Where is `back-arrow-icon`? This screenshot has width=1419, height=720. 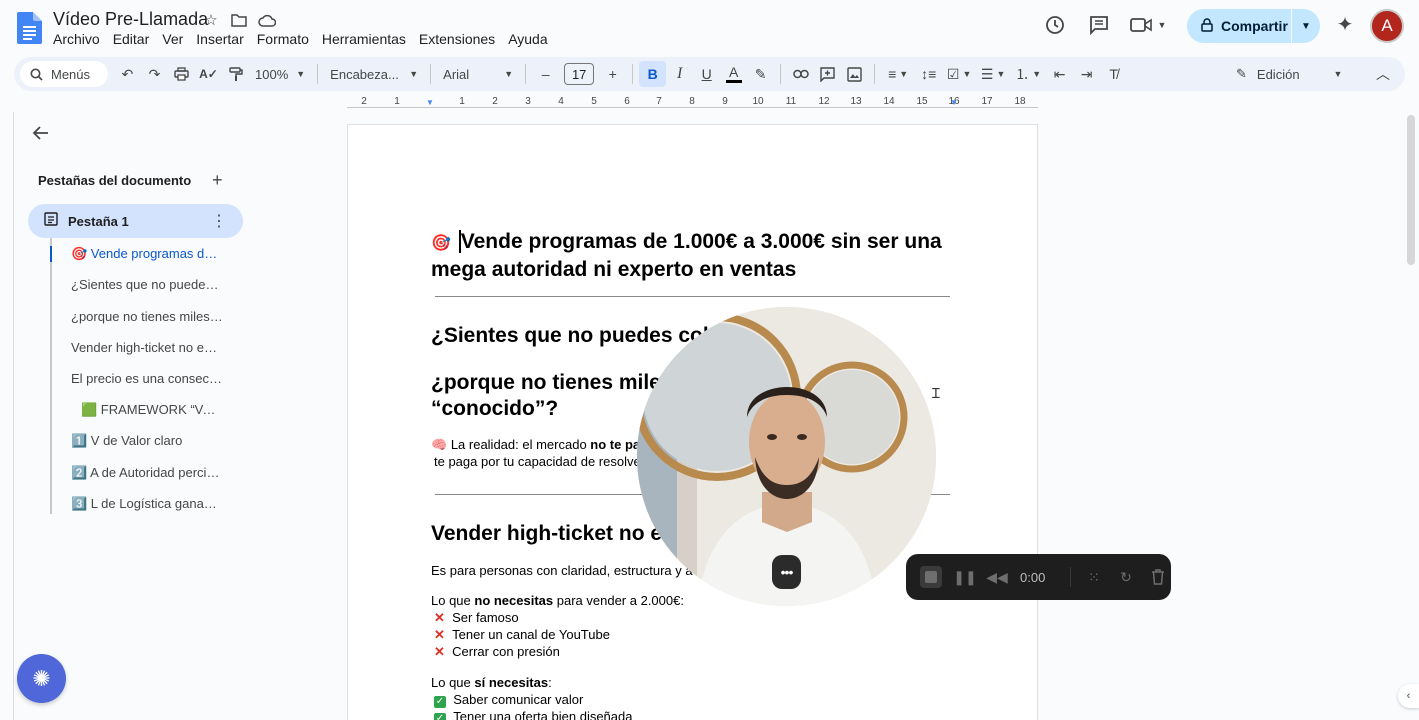 back-arrow-icon is located at coordinates (43, 135).